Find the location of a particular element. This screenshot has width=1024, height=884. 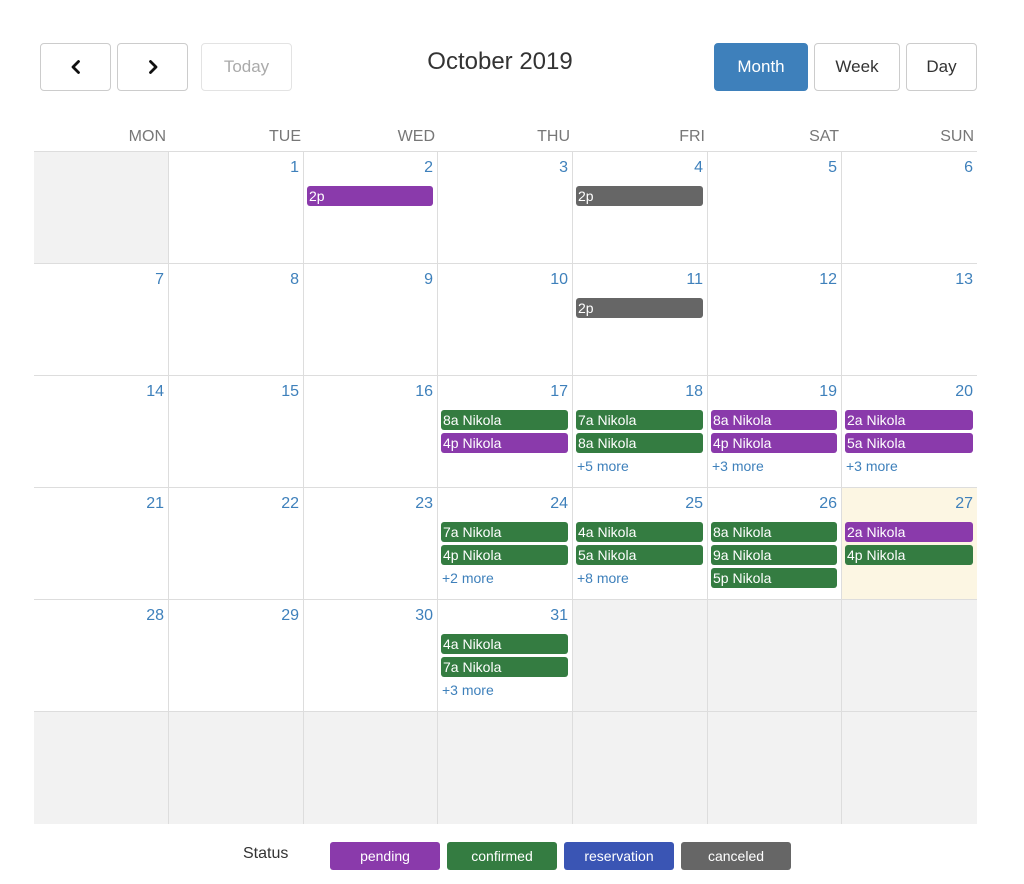

day-cell: 7 is located at coordinates (101, 319).